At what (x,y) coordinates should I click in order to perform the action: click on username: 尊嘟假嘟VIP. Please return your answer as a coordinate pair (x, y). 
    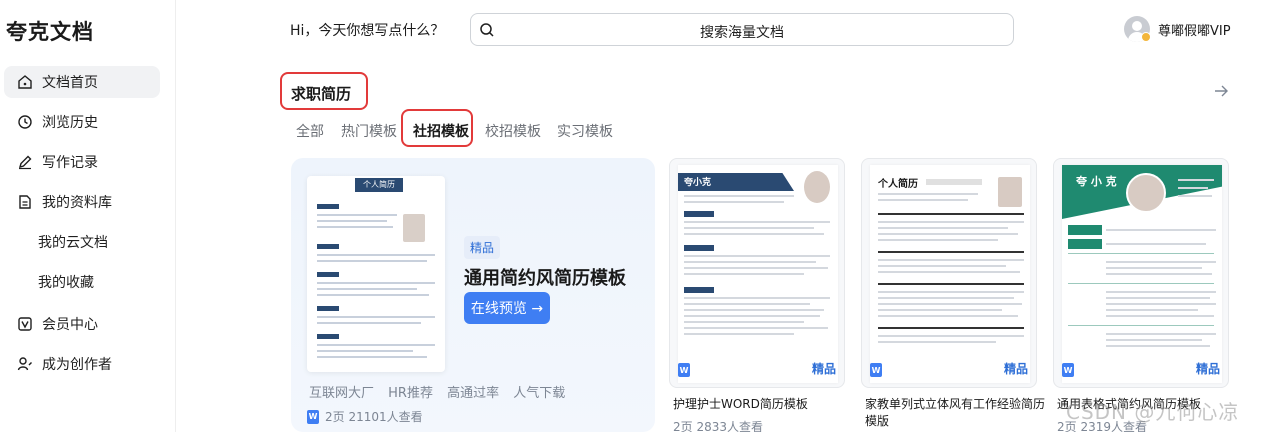
    Looking at the image, I should click on (1194, 29).